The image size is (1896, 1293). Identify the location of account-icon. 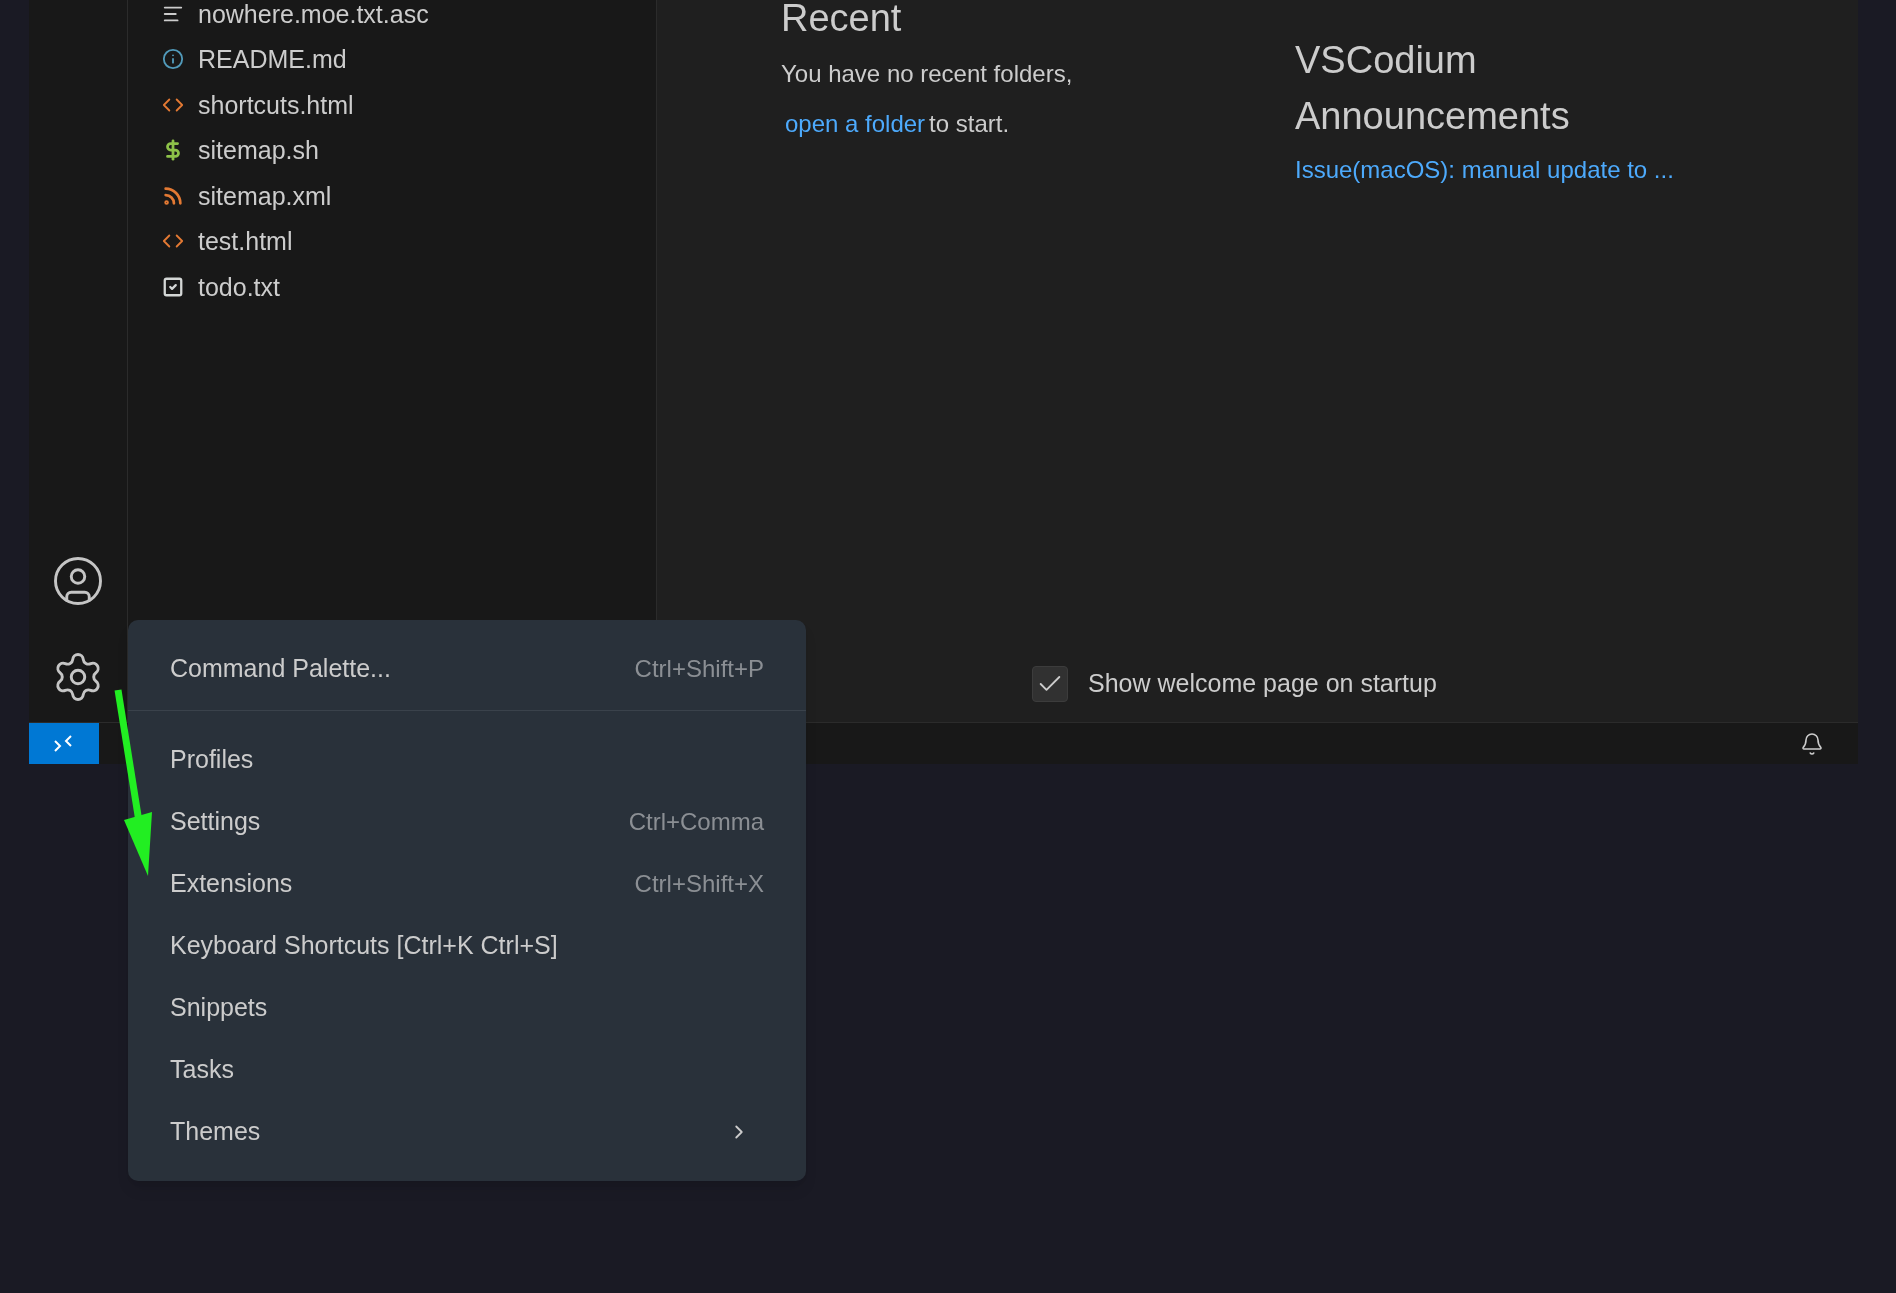
(78, 581).